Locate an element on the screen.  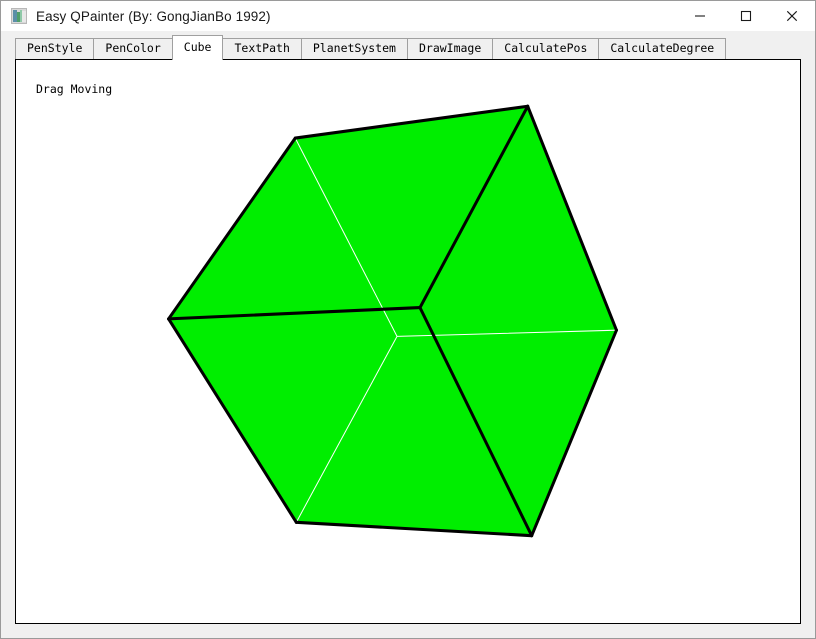
tab-calculatepos: CalculatePos is located at coordinates (546, 48).